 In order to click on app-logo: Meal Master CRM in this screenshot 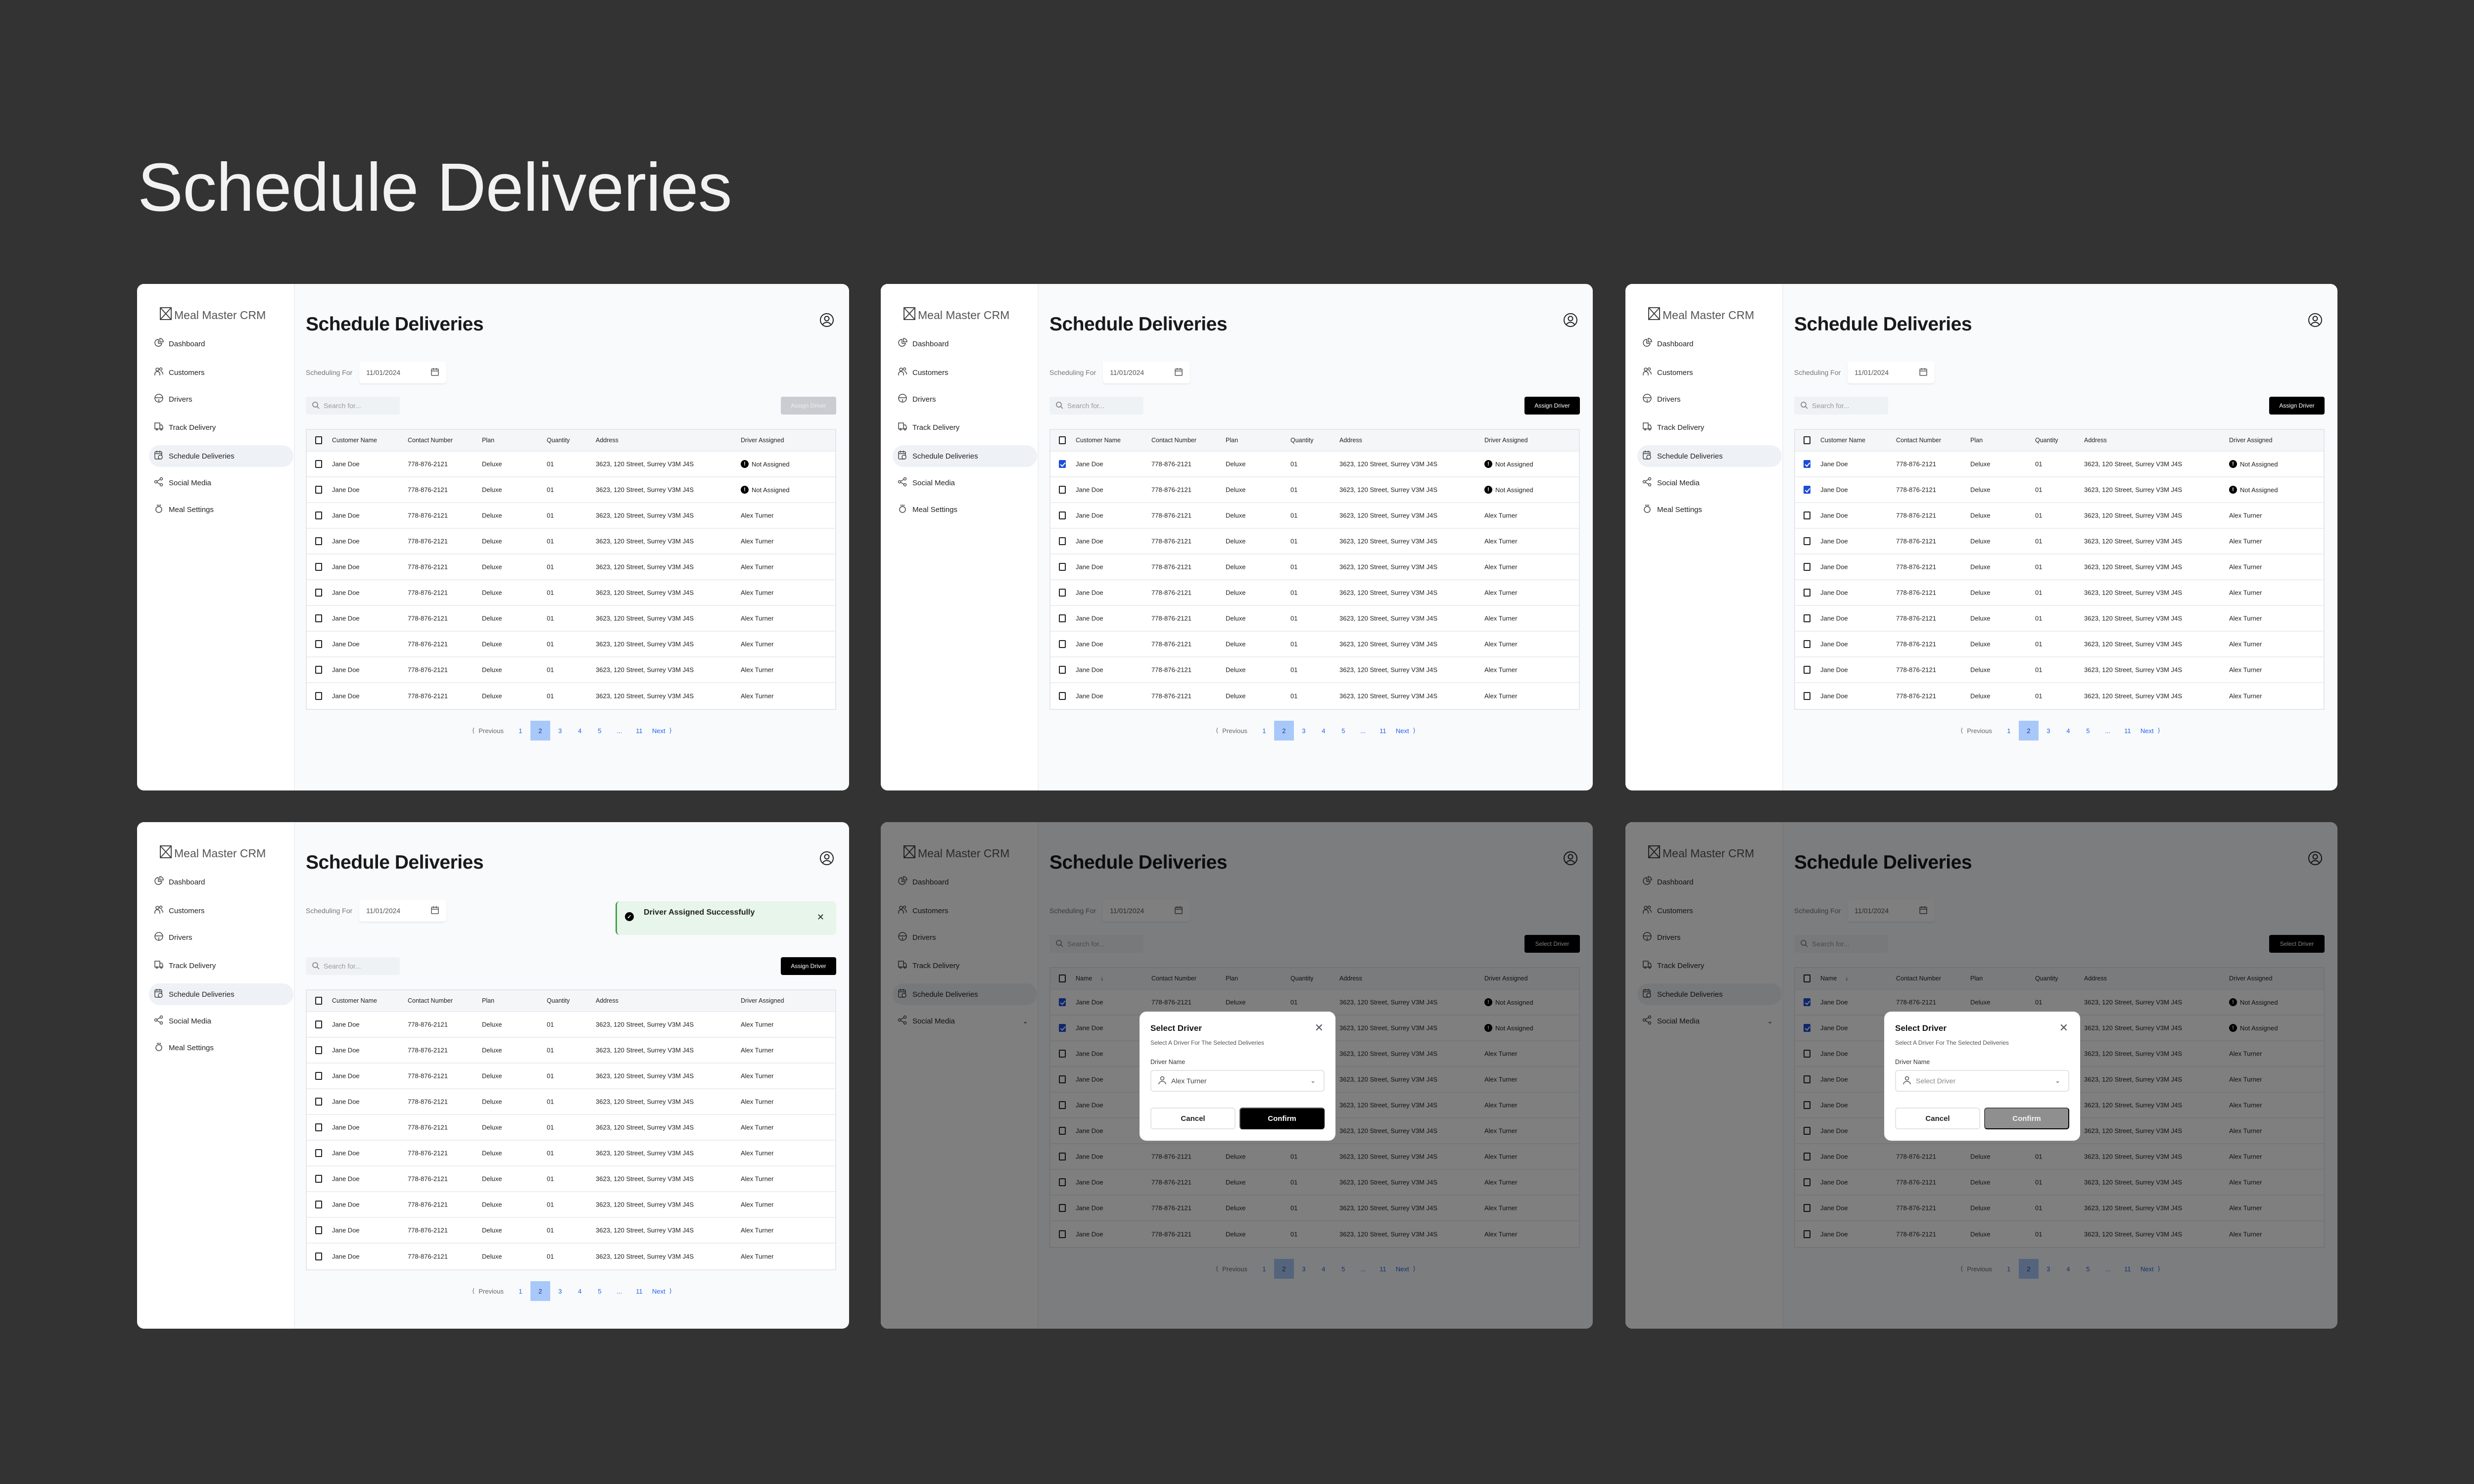, I will do `click(956, 315)`.